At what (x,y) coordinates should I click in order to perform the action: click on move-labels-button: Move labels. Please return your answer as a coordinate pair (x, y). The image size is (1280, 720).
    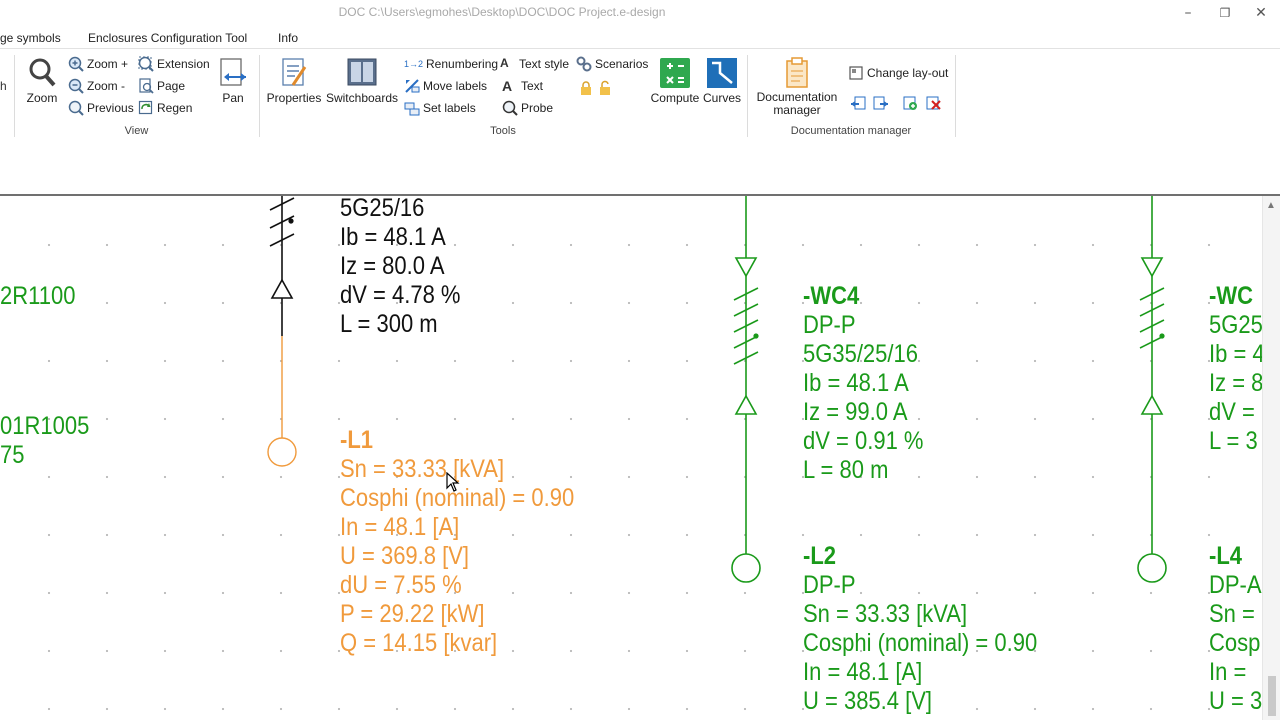
    Looking at the image, I should click on (445, 86).